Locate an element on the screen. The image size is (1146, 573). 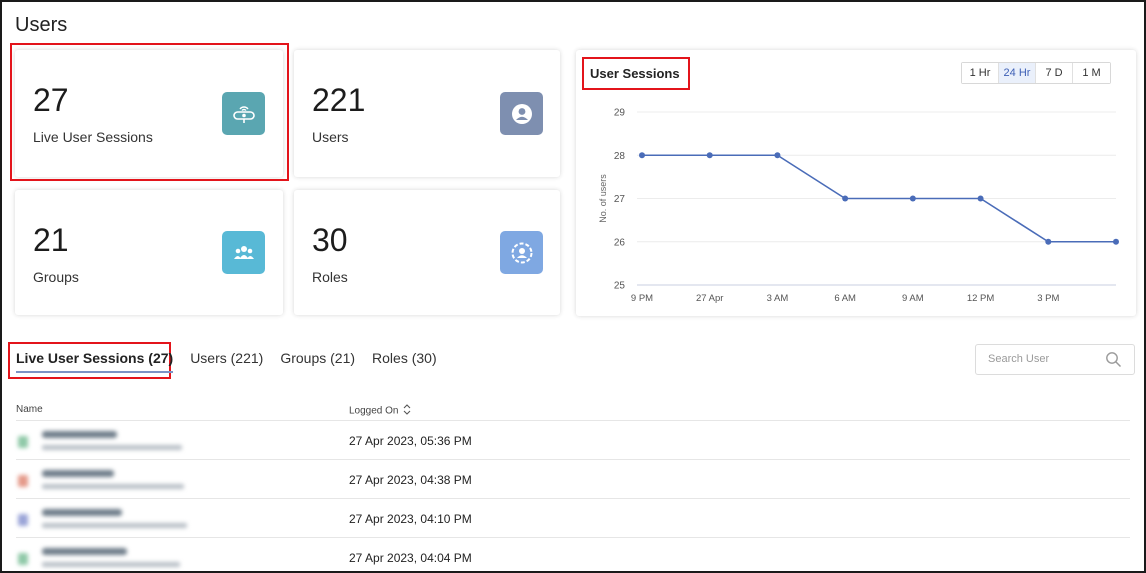
stat-value: 21 is located at coordinates (51, 240).